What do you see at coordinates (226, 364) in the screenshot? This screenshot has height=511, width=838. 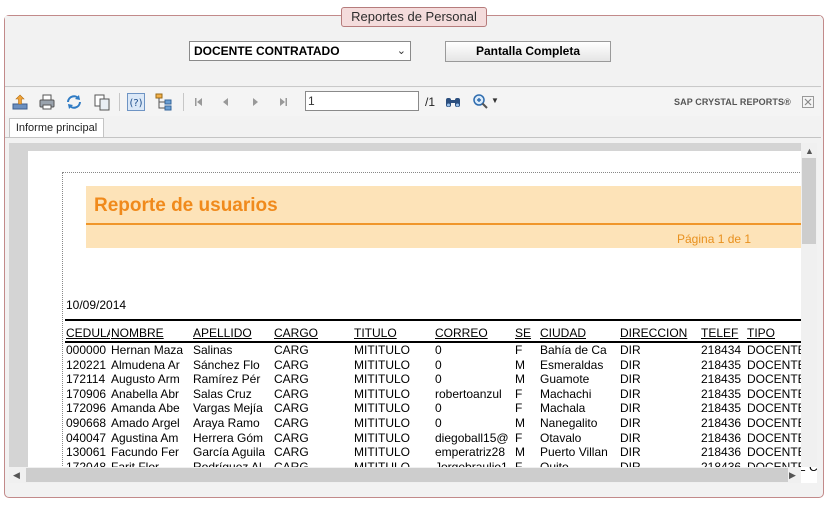 I see `cell-apellido: Sánchez Flo` at bounding box center [226, 364].